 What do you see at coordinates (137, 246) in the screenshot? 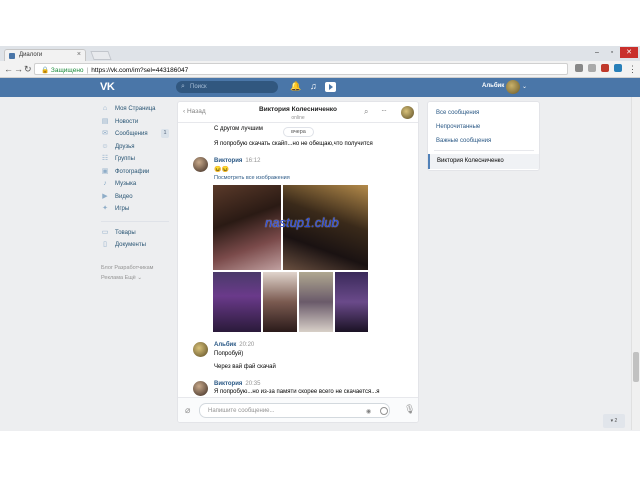
I see `sidebar-item-docs: ▯ Документы` at bounding box center [137, 246].